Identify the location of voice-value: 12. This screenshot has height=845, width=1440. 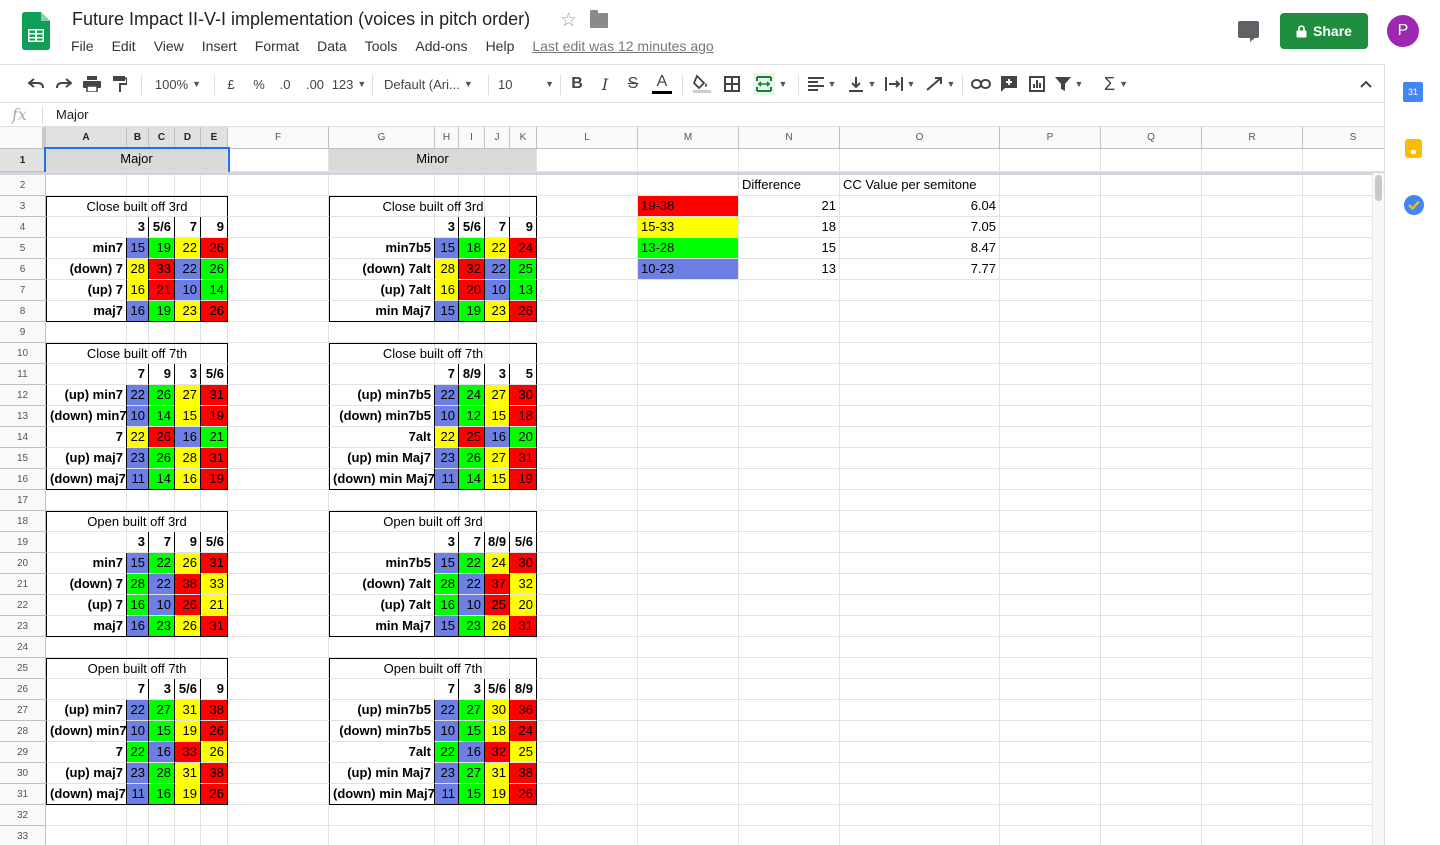
(472, 416).